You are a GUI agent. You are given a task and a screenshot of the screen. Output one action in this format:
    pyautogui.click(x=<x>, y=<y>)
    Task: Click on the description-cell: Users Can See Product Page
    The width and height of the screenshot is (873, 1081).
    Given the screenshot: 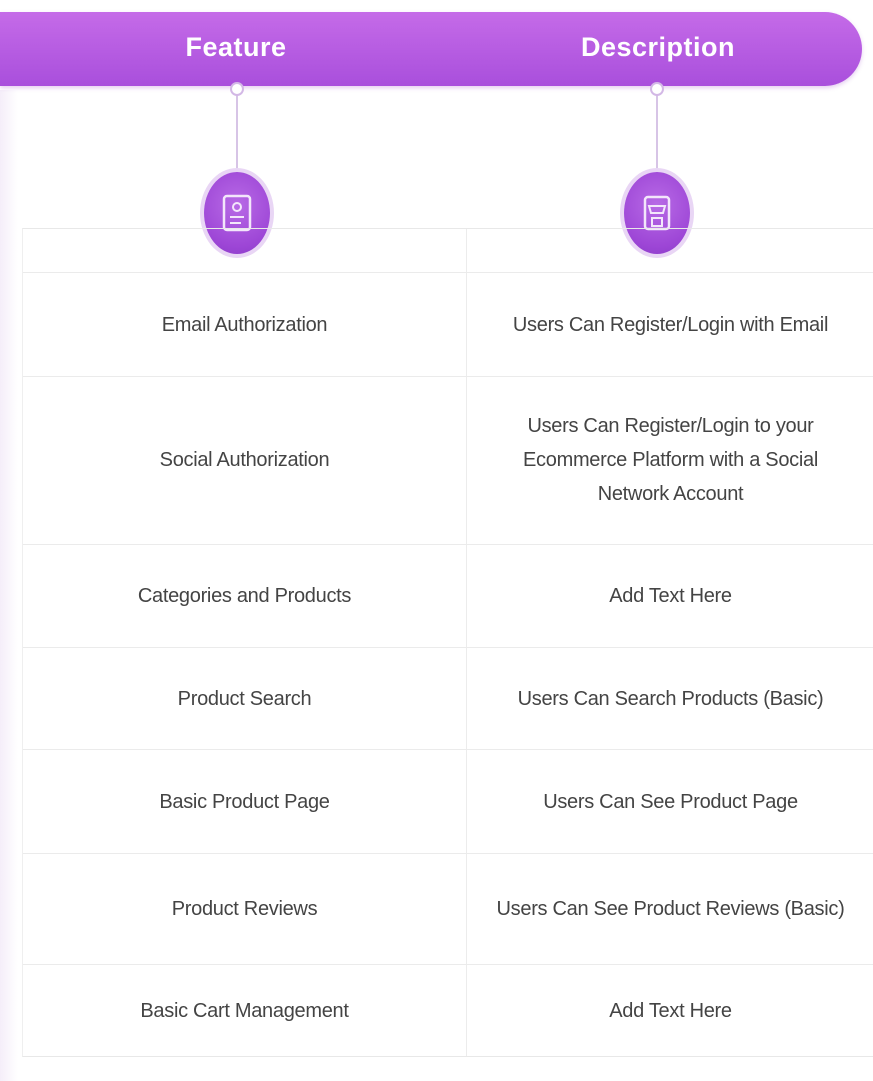 What is the action you would take?
    pyautogui.click(x=670, y=801)
    